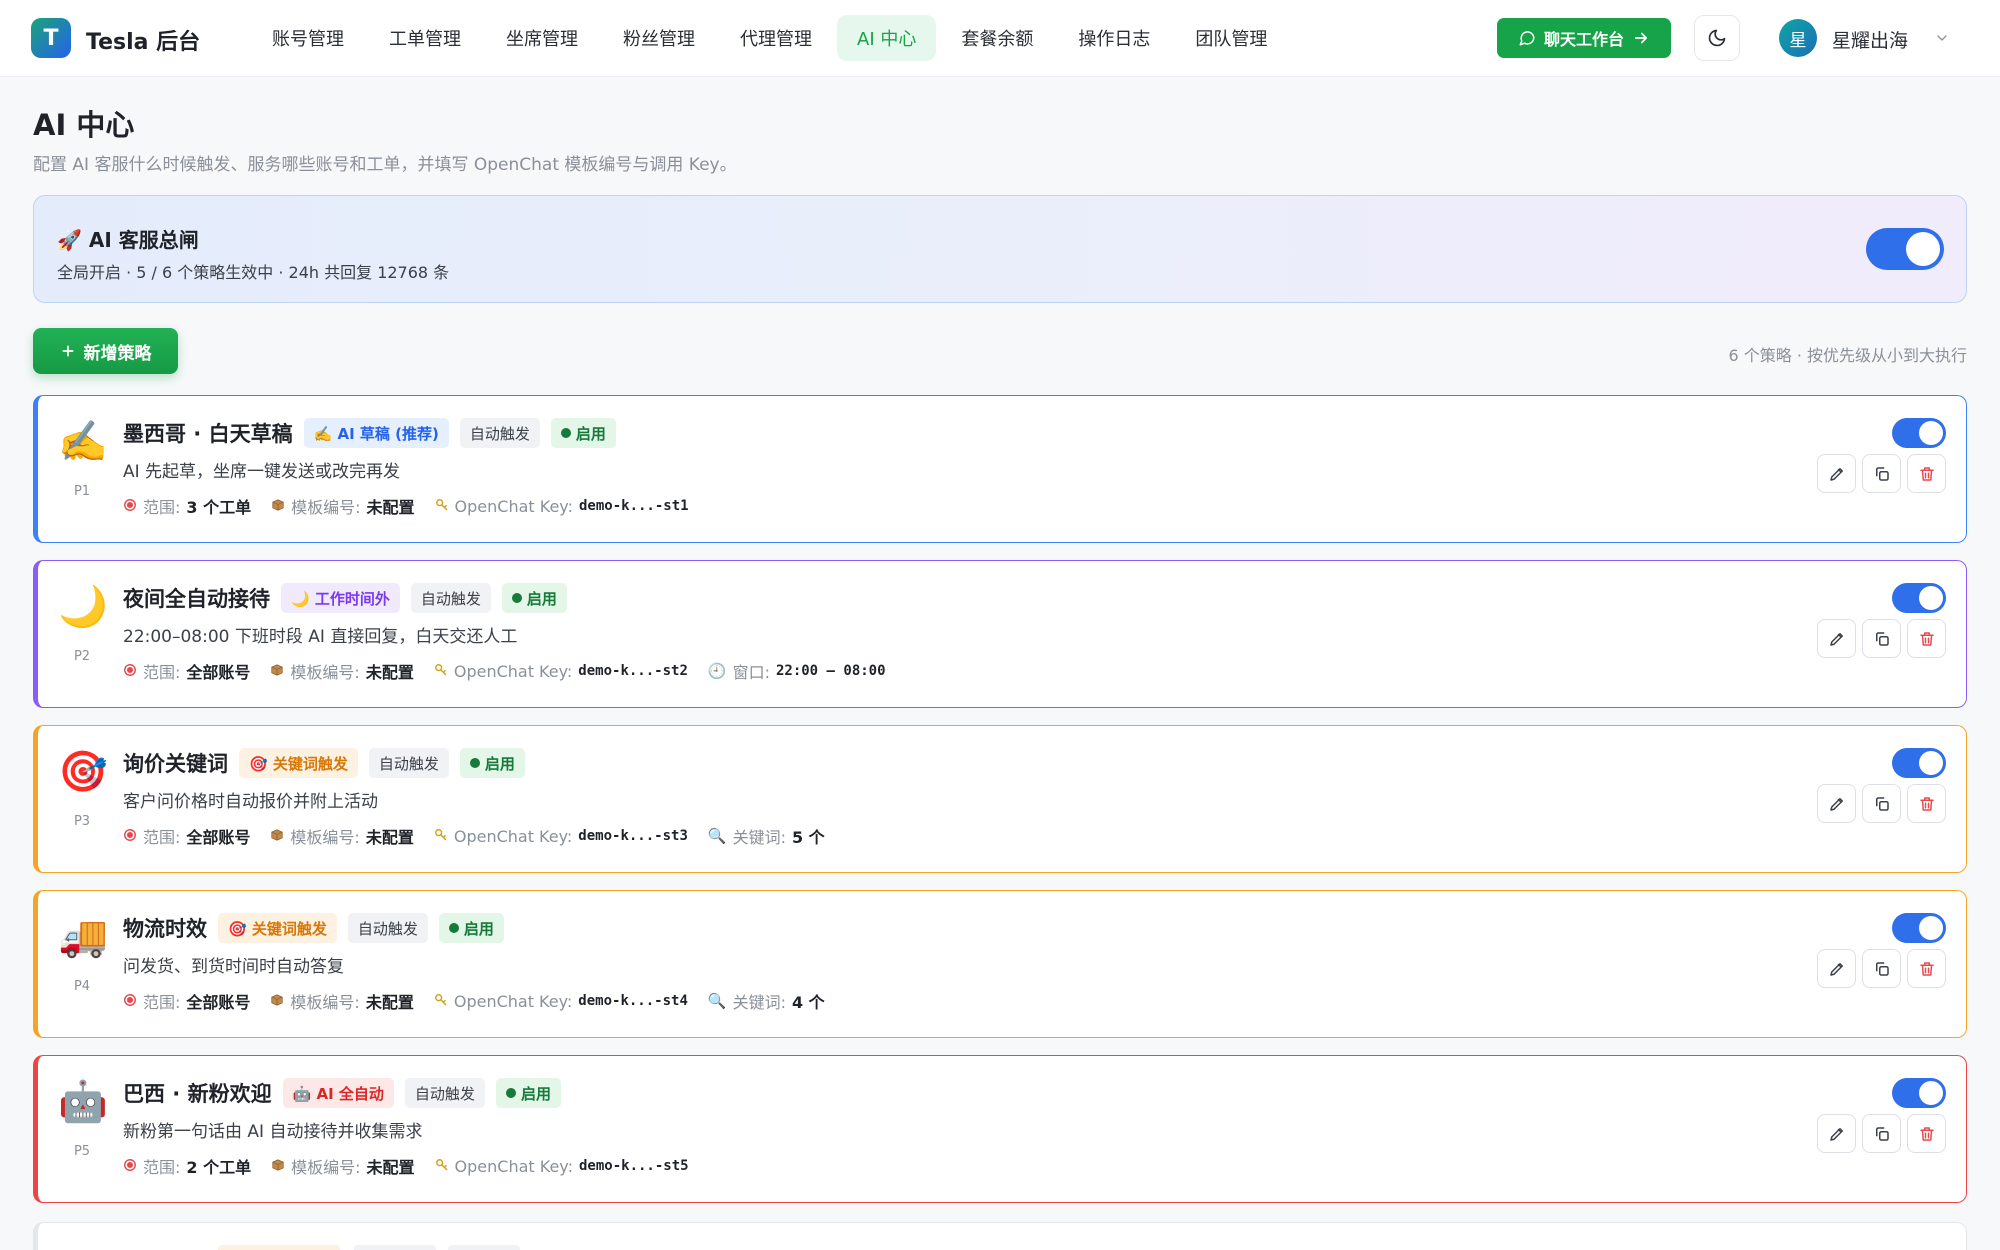  Describe the element at coordinates (338, 1093) in the screenshot. I see `mode-tag: 🤖 AI 全自动` at that location.